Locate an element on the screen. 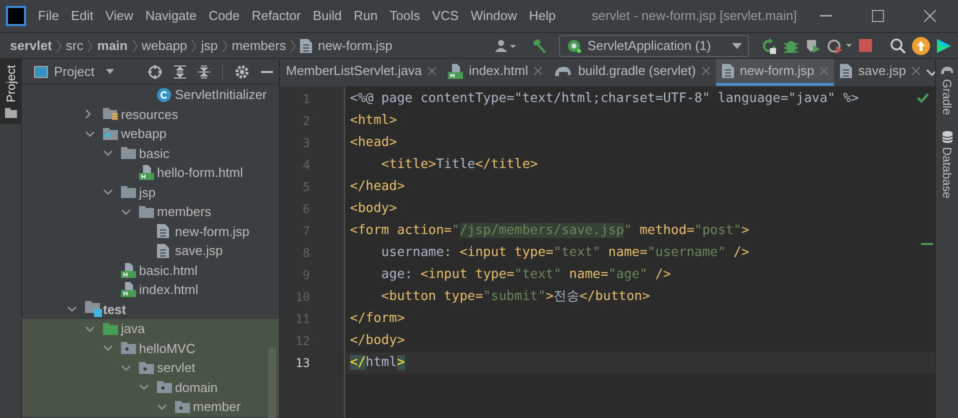  breadcrumb: src is located at coordinates (75, 46).